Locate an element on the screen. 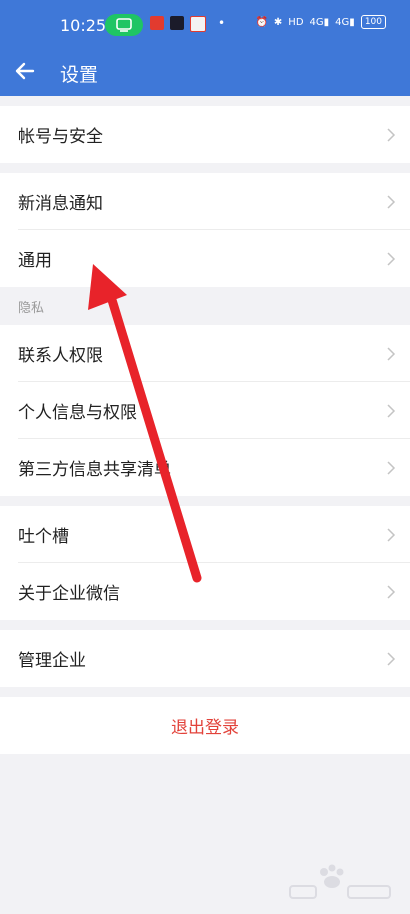  logout-label: 退出登录 is located at coordinates (205, 728).